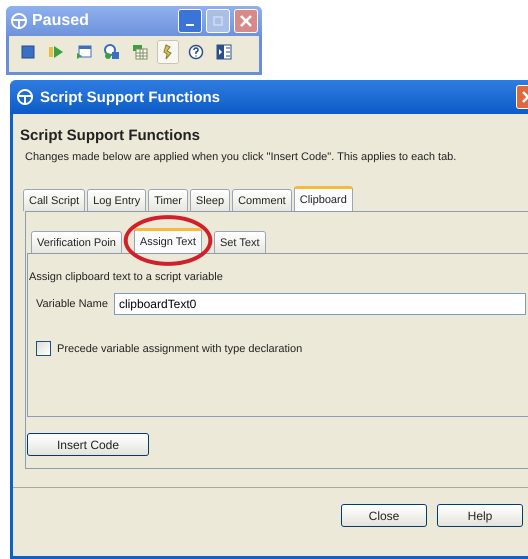 The height and width of the screenshot is (559, 528). I want to click on tab: Assign Text, so click(168, 240).